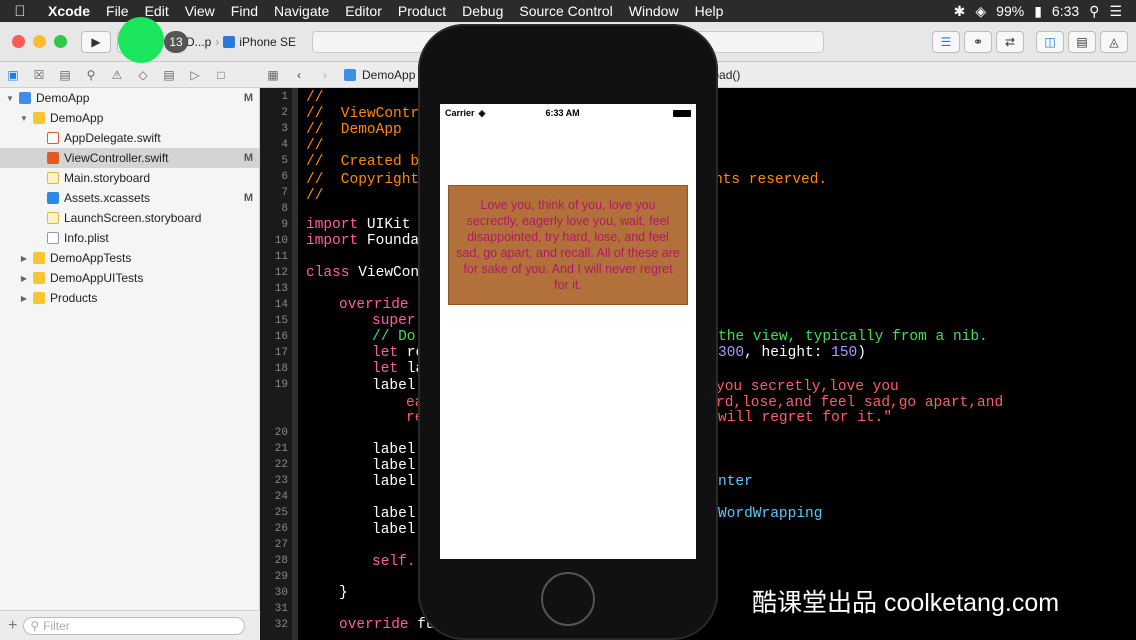 Image resolution: width=1136 pixels, height=640 pixels. Describe the element at coordinates (244, 11) in the screenshot. I see `menu-find: Find` at that location.